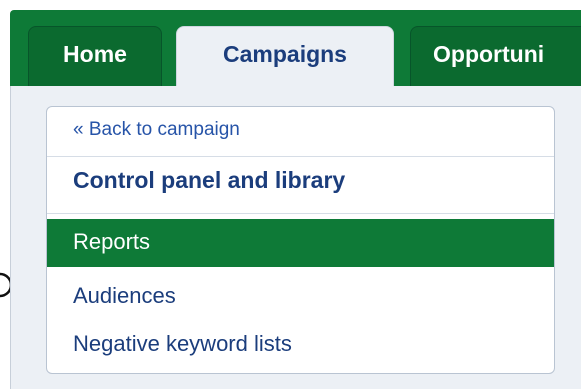  What do you see at coordinates (285, 54) in the screenshot?
I see `tab-campaigns-label: Campaigns` at bounding box center [285, 54].